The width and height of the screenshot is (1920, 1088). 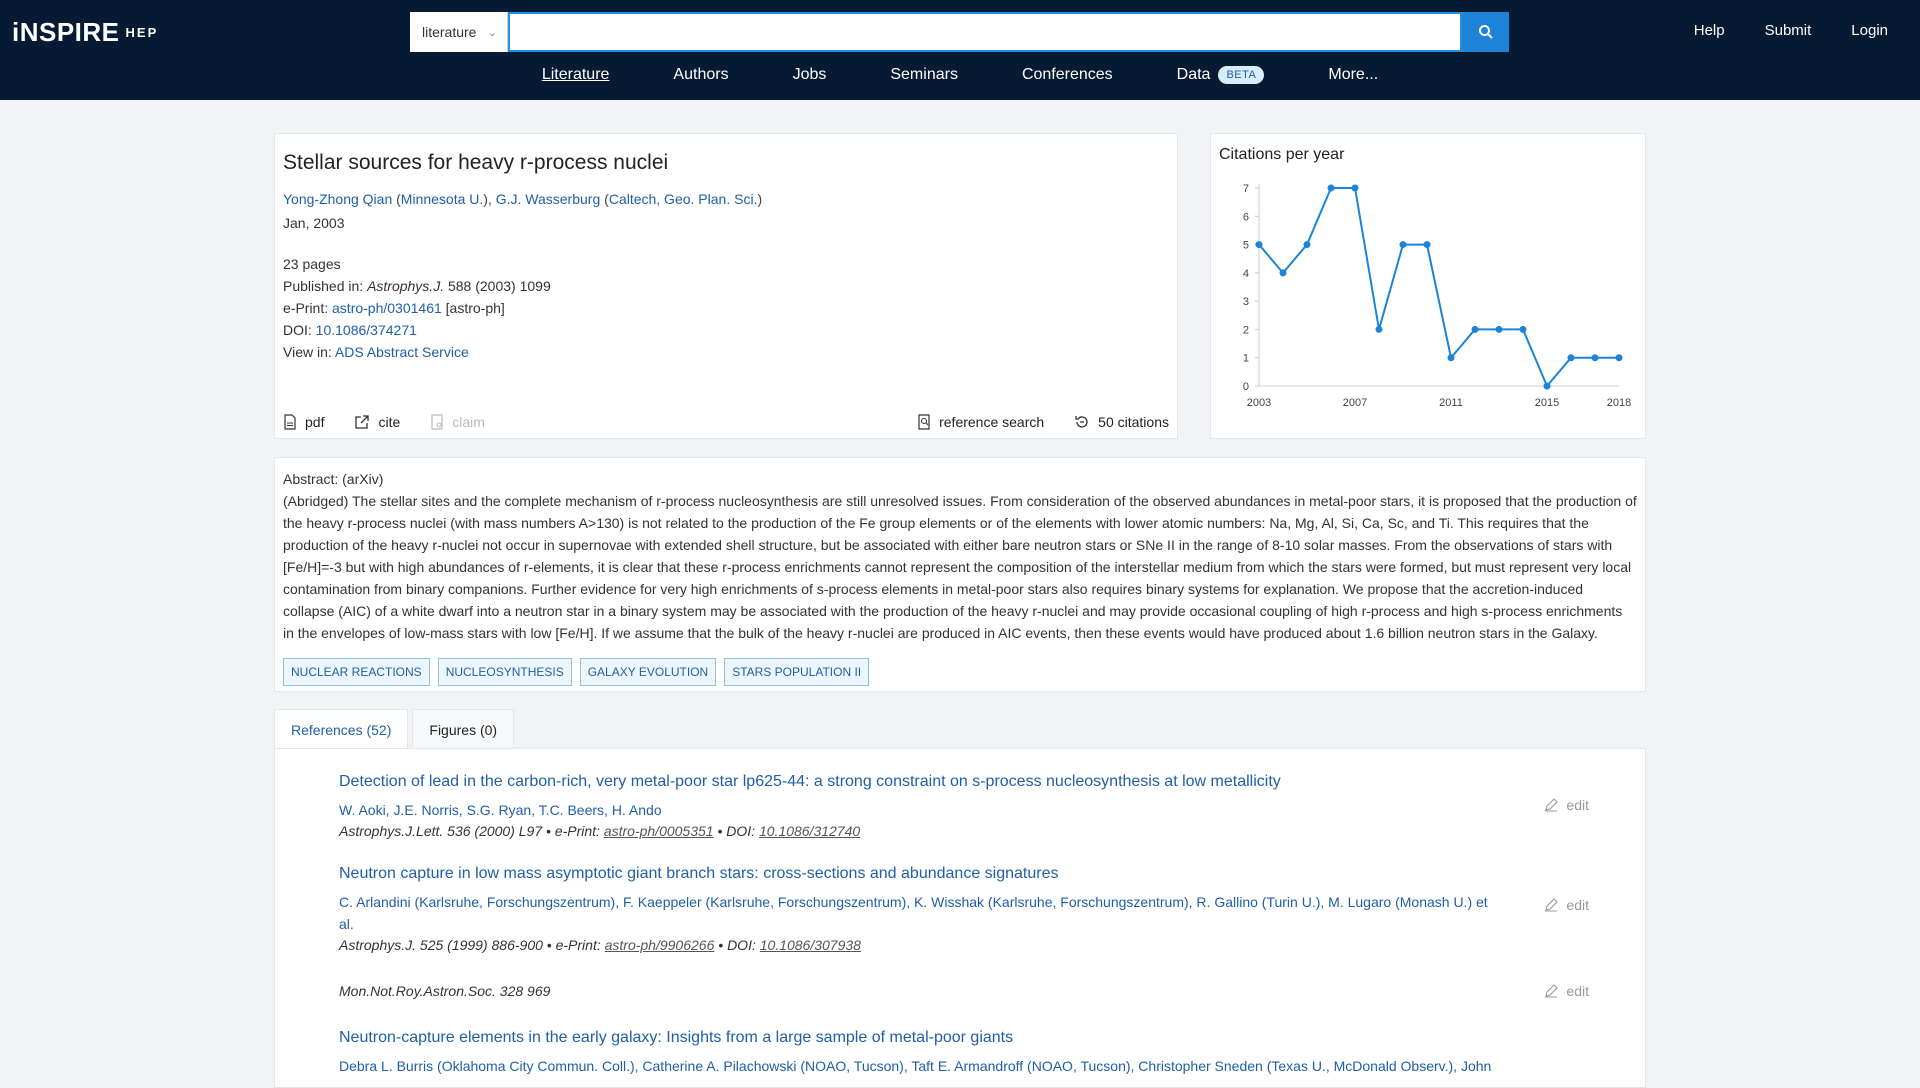 What do you see at coordinates (312, 264) in the screenshot?
I see `record-pages: 23 pages` at bounding box center [312, 264].